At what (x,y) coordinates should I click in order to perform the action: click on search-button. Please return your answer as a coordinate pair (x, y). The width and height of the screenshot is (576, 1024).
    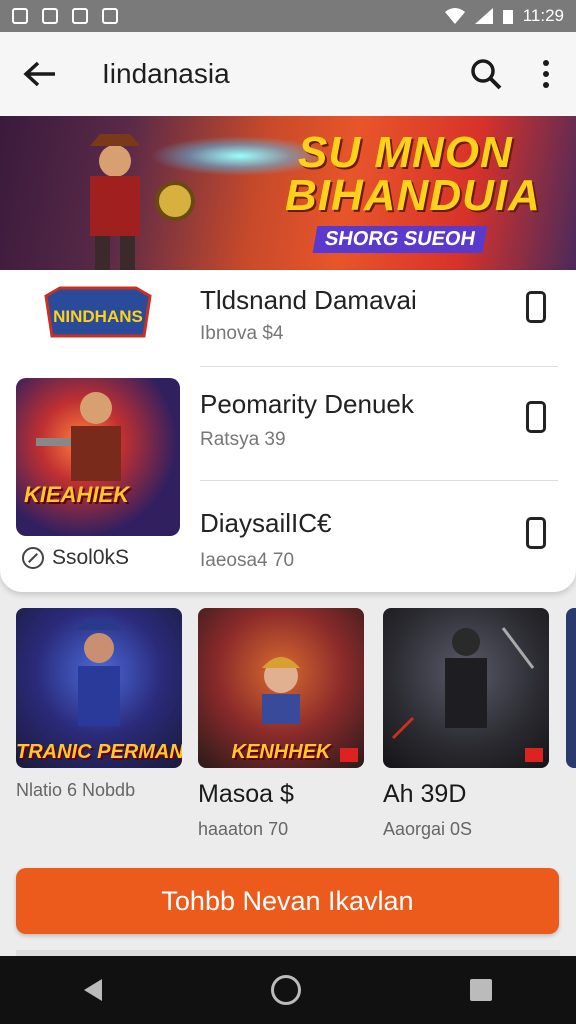
    Looking at the image, I should click on (486, 74).